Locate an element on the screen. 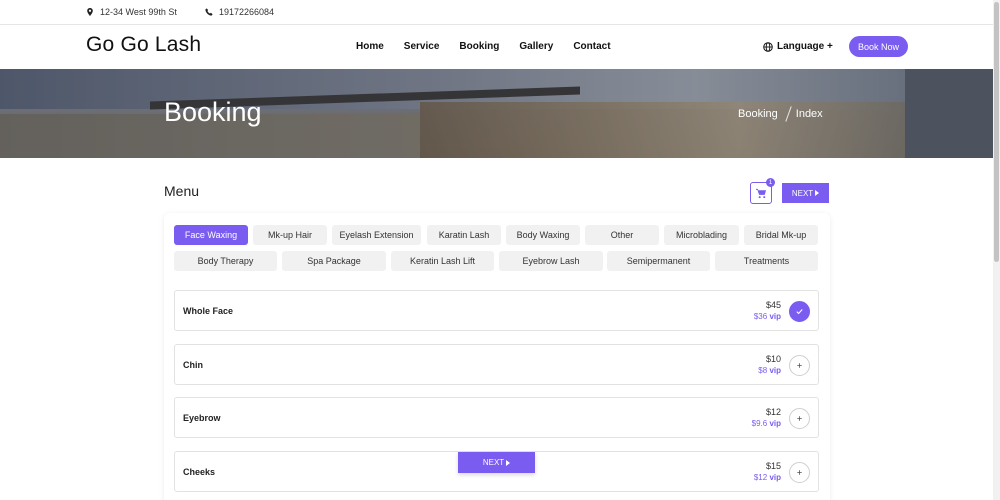 This screenshot has height=500, width=1000. service-vip-price: $12 vip is located at coordinates (767, 477).